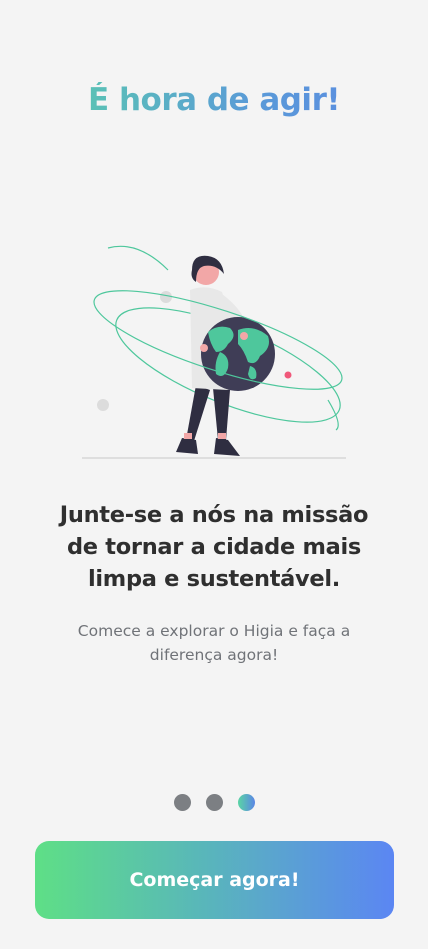  I want to click on subtitle-line: Comece a explorar o Higia e faça a, so click(214, 631).